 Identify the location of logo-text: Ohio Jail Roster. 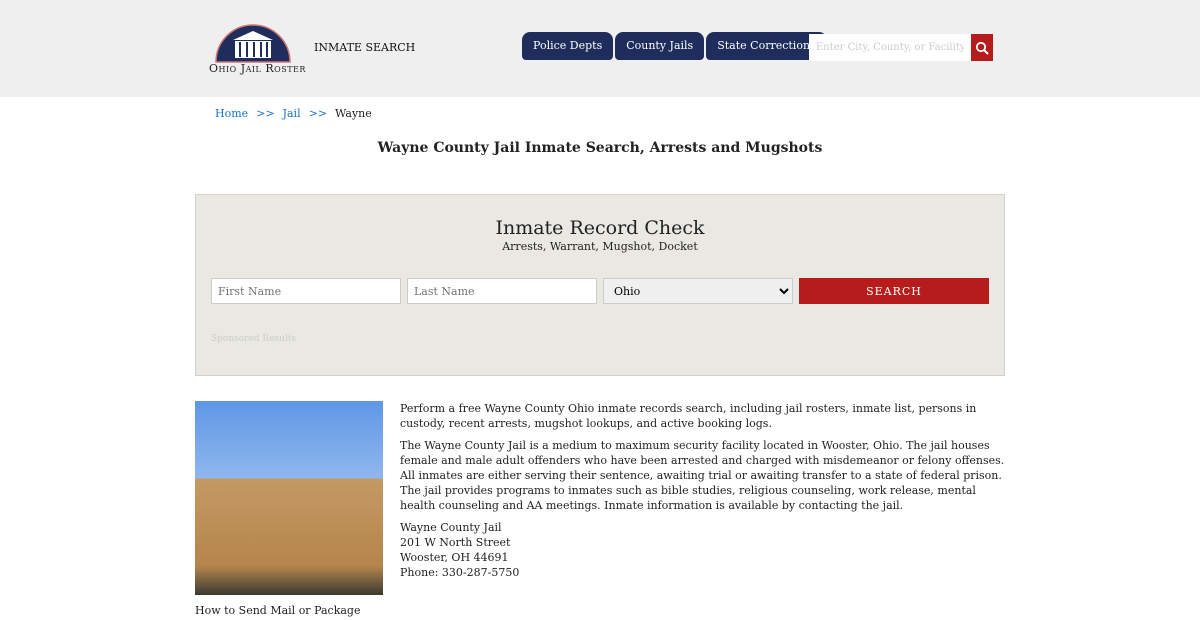
(257, 68).